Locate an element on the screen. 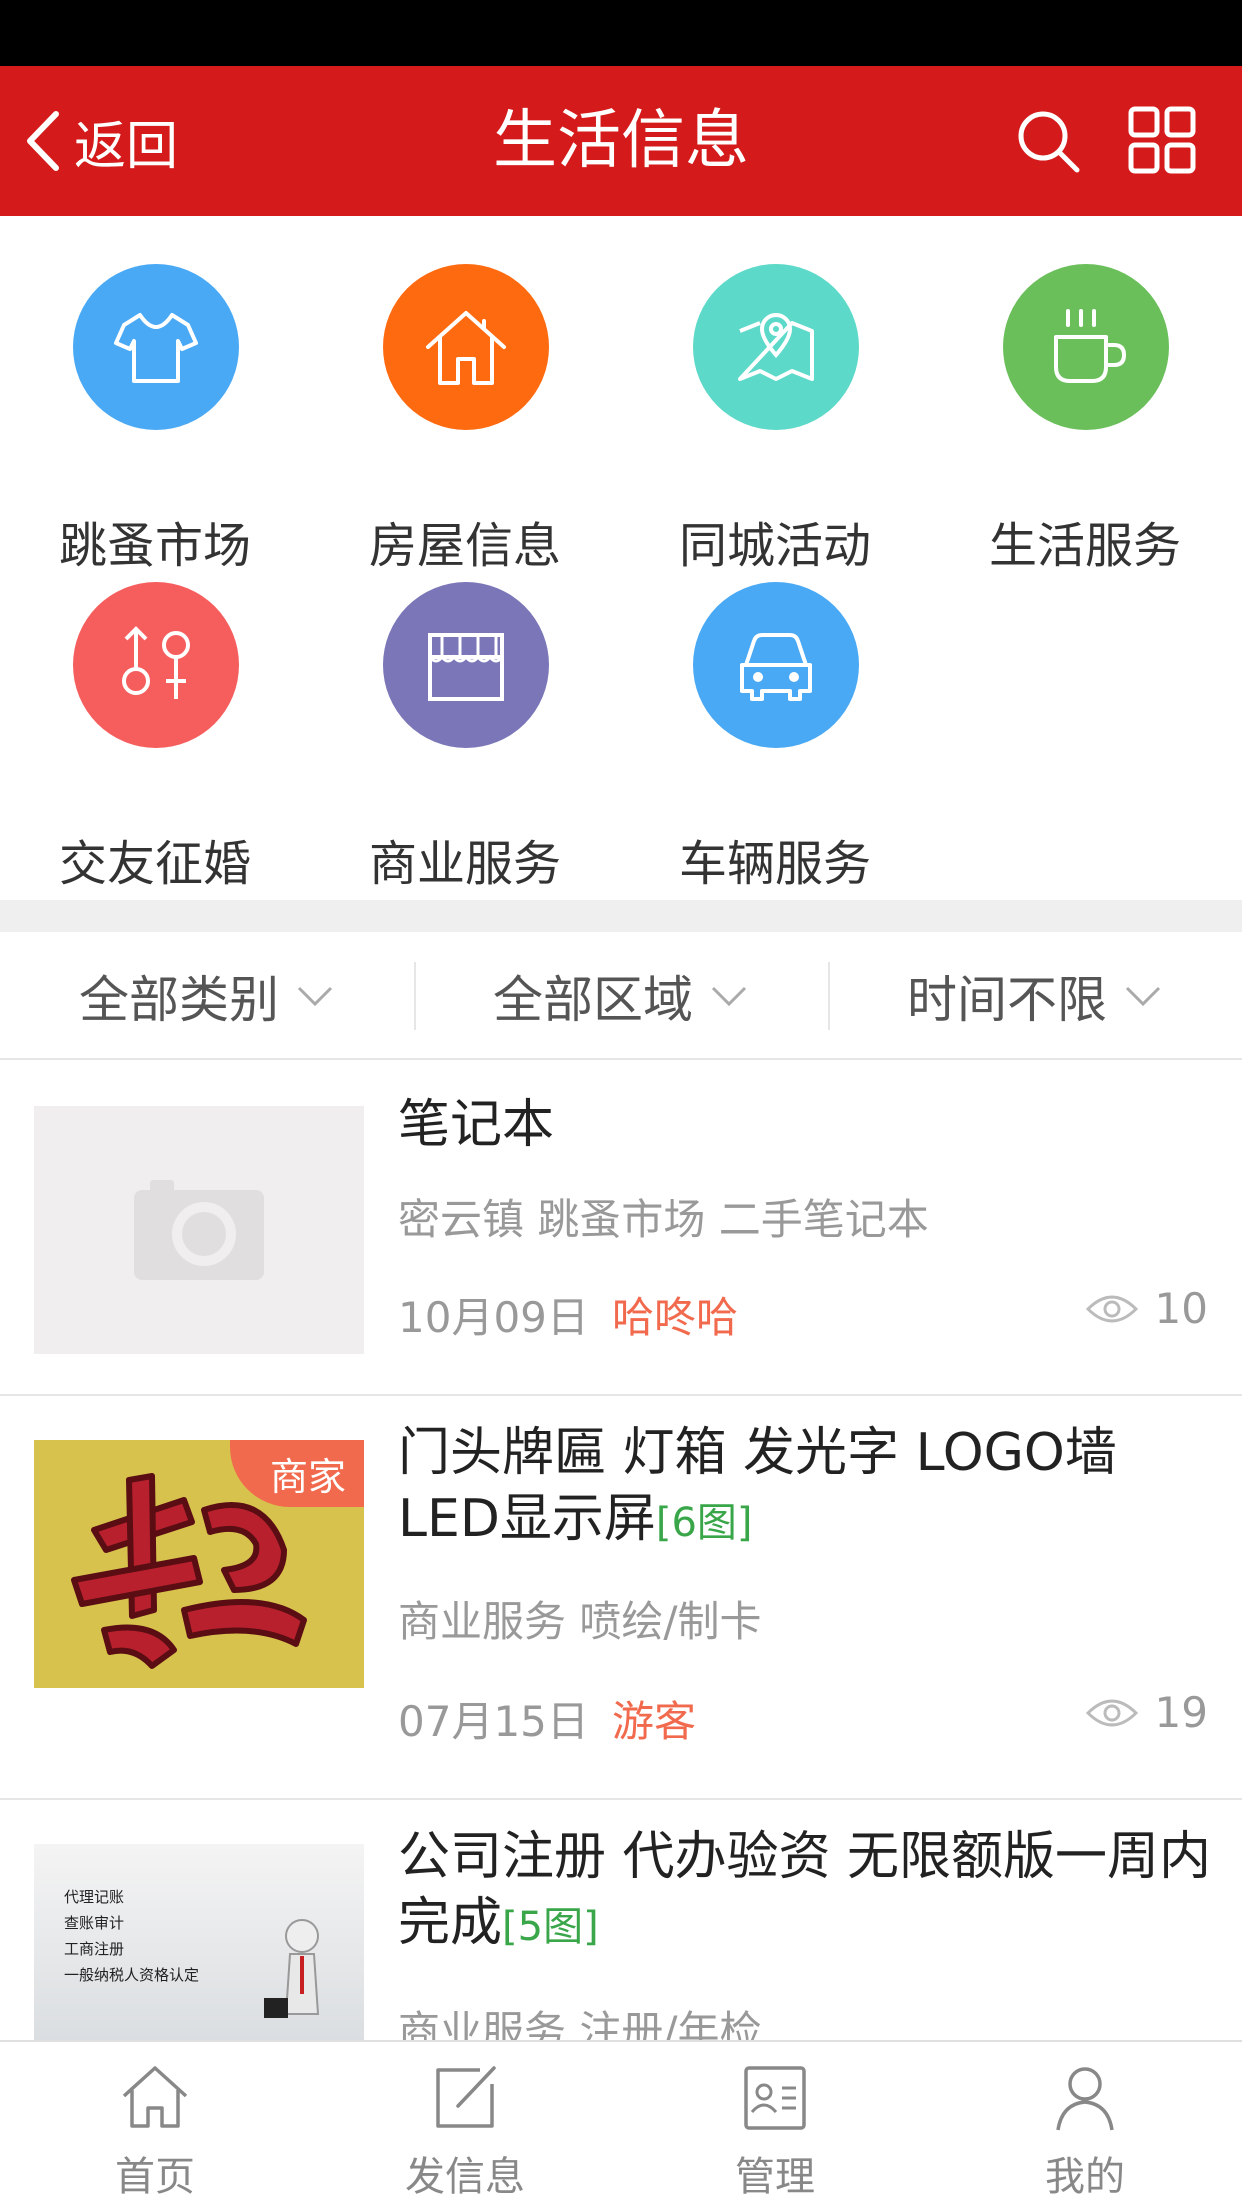  bottom-tab-bar: 首页 发信息 管理 我的 is located at coordinates (621, 2124).